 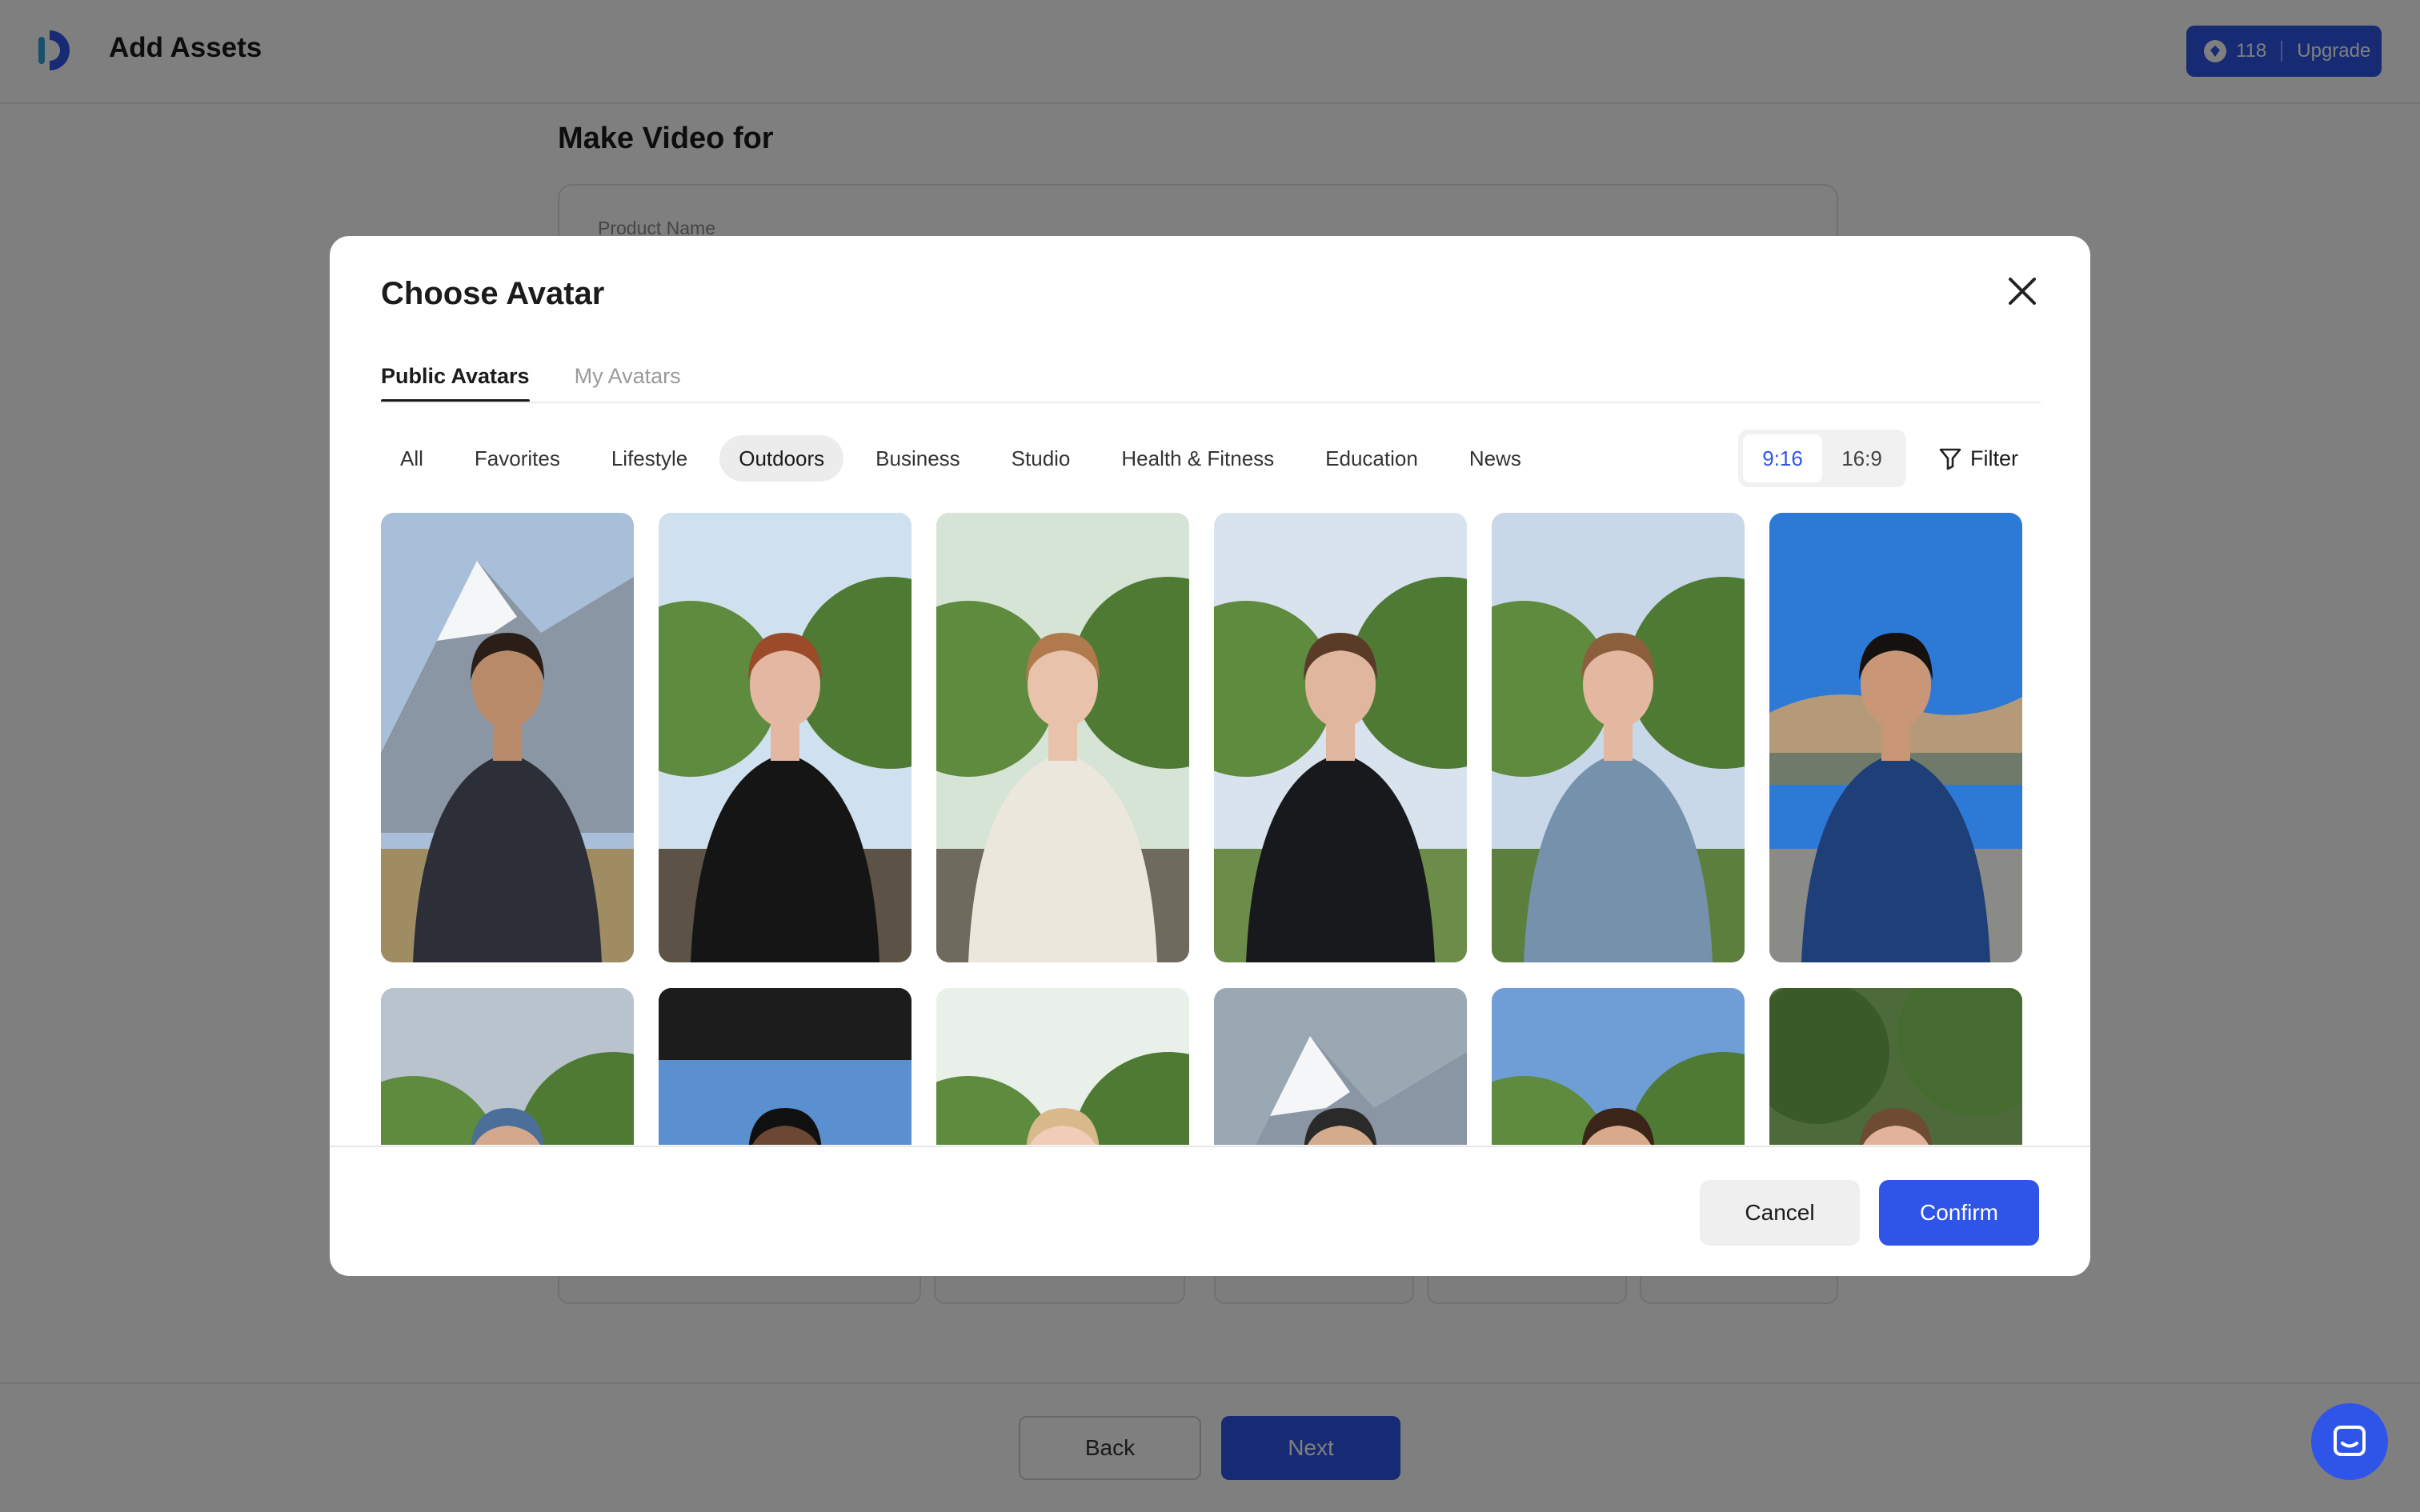 What do you see at coordinates (553, 376) in the screenshot?
I see `avatar-tabs: Public Avatars My Avatars` at bounding box center [553, 376].